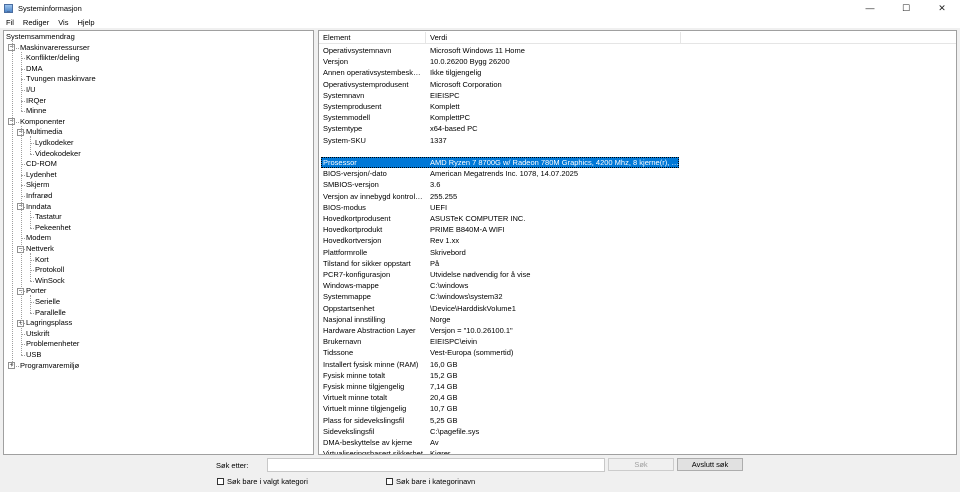 This screenshot has height=492, width=960. Describe the element at coordinates (637, 408) in the screenshot. I see `list-row: Virtuelt minne tilgjengelig 10,7 GB` at that location.